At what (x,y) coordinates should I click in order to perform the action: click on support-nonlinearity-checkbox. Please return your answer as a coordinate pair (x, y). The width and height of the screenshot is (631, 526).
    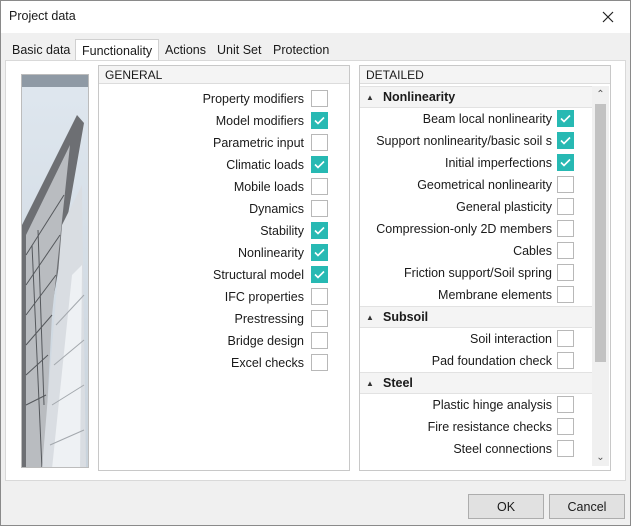
    Looking at the image, I should click on (565, 140).